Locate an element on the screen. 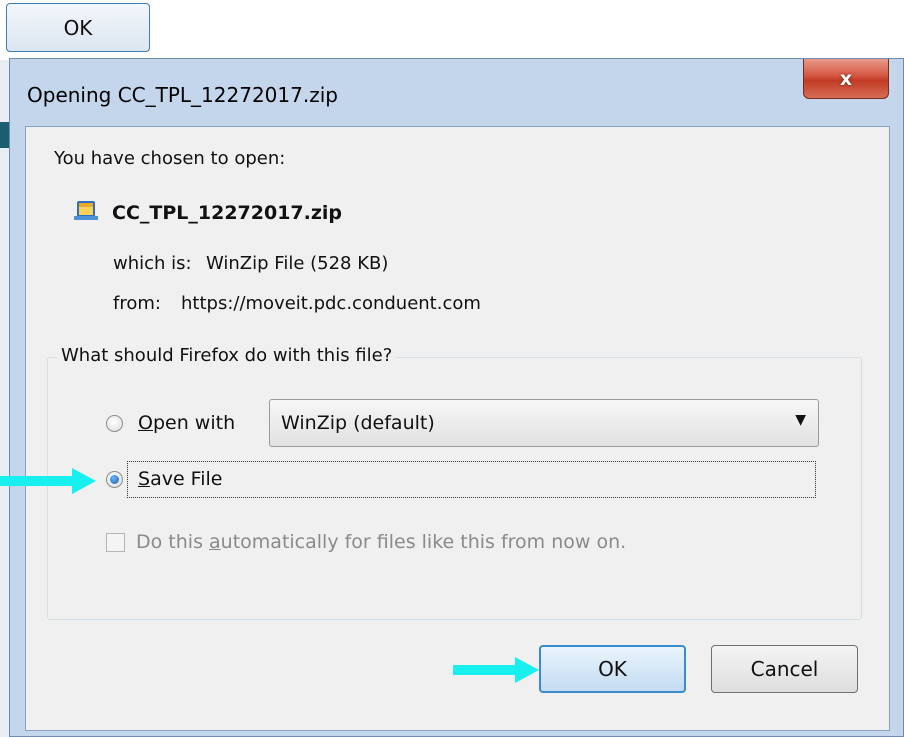 Image resolution: width=904 pixels, height=737 pixels. save-file-radio is located at coordinates (114, 479).